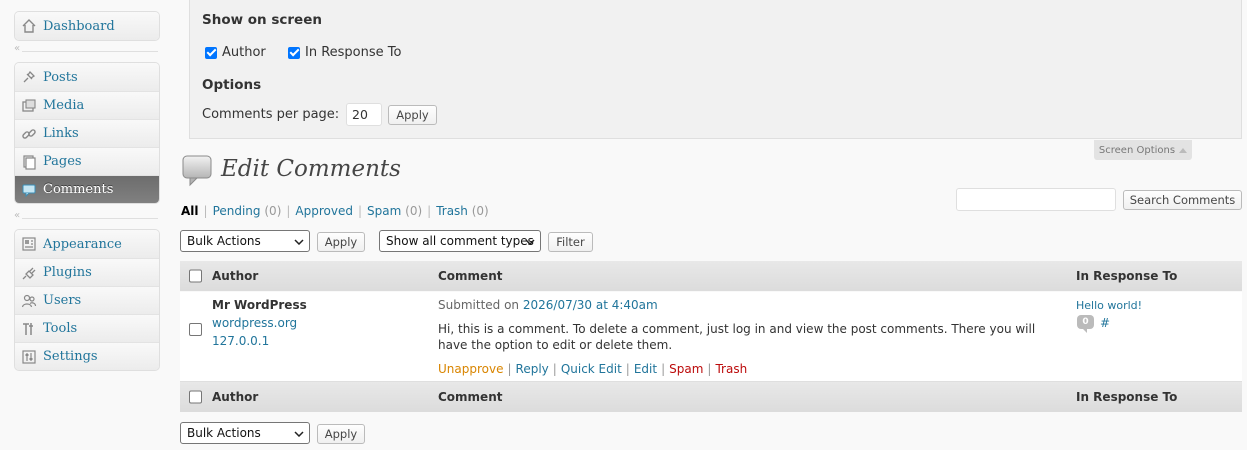  Describe the element at coordinates (262, 20) in the screenshot. I see `show-on-screen-heading: Show on screen` at that location.